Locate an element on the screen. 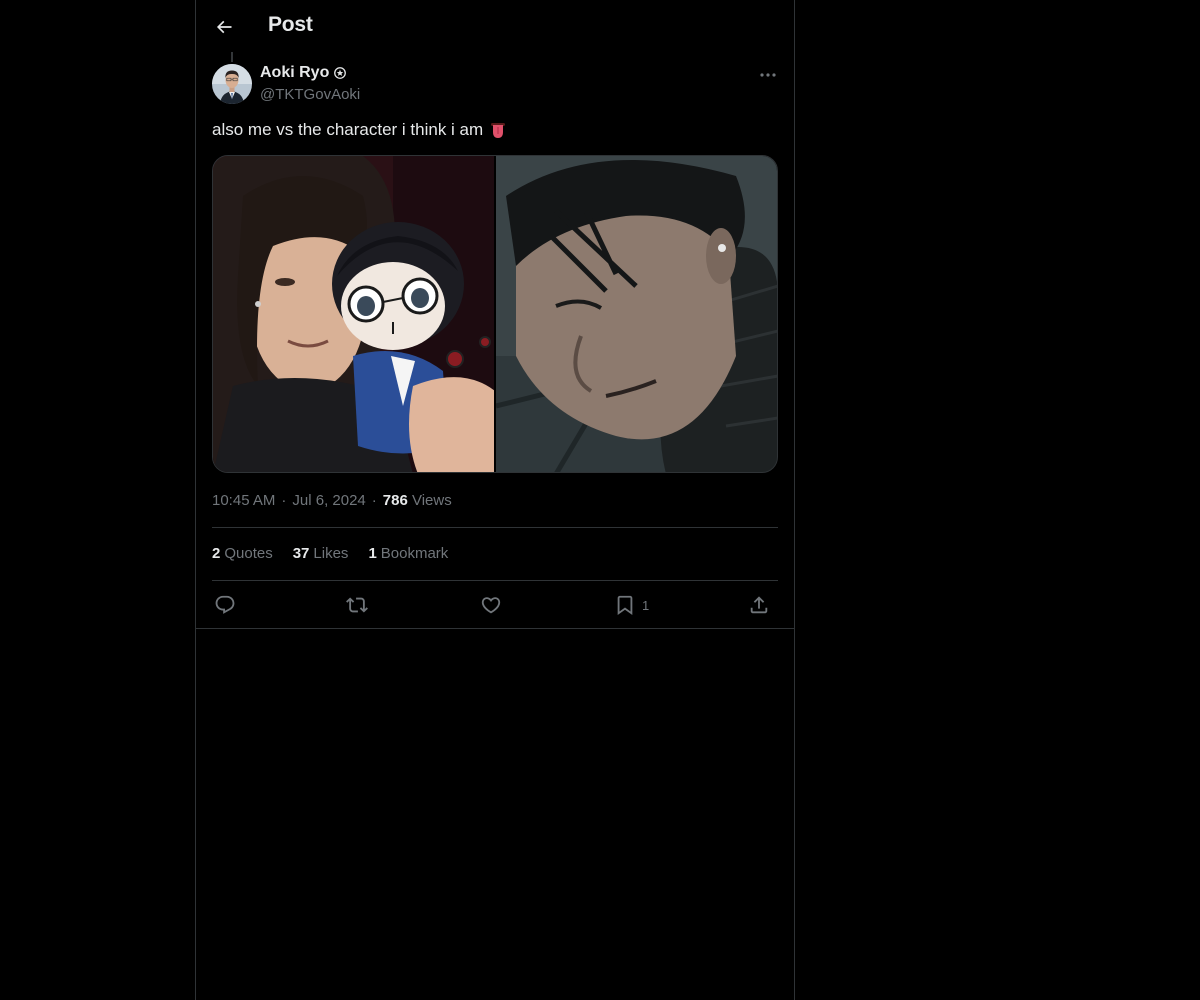  post-time: 10:45 AM is located at coordinates (243, 500).